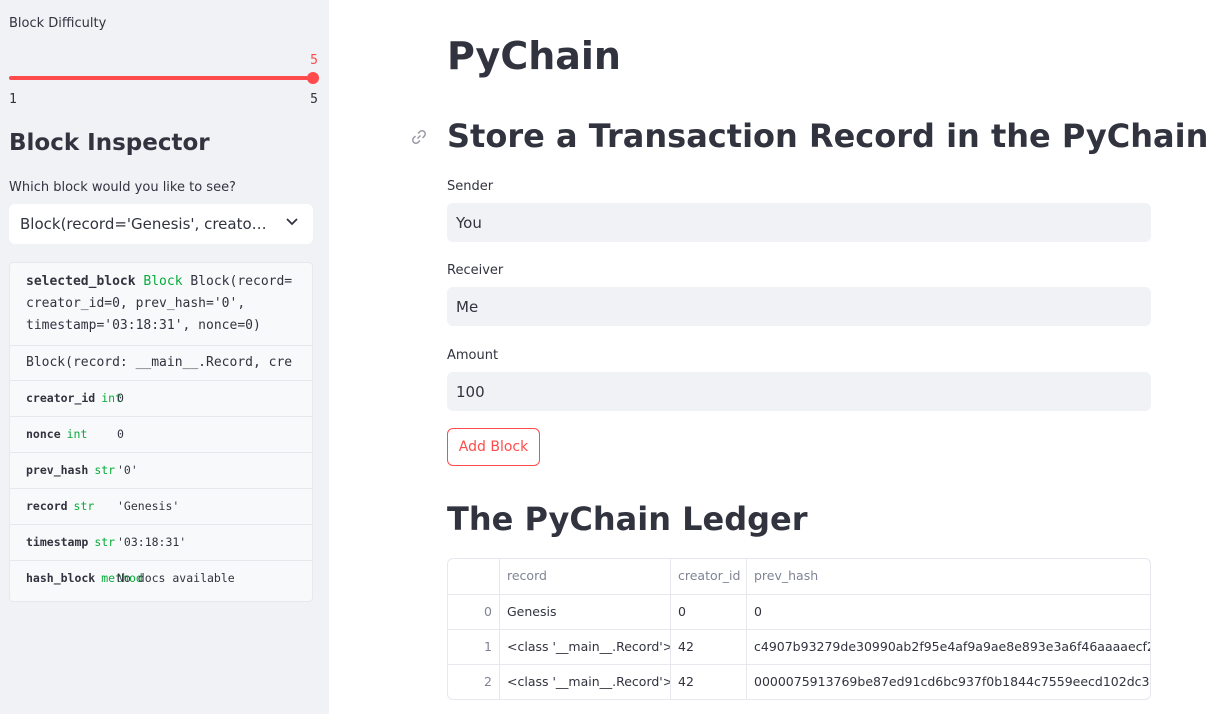 The image size is (1218, 714). I want to click on slider-track, so click(161, 78).